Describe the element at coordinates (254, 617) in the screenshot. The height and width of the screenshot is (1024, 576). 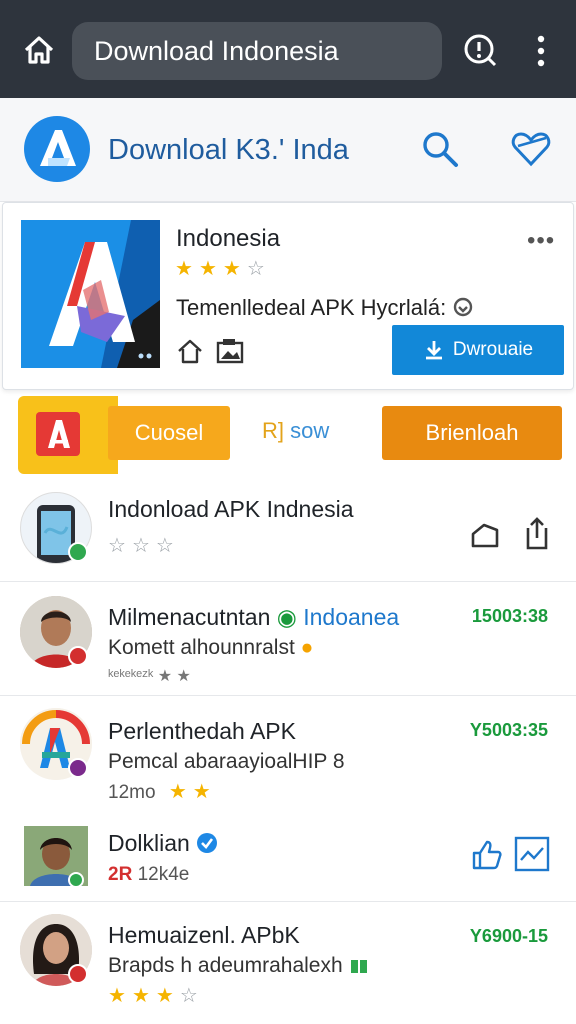
I see `list-item-title: Milmenacutntan ◉ Indoanea` at that location.